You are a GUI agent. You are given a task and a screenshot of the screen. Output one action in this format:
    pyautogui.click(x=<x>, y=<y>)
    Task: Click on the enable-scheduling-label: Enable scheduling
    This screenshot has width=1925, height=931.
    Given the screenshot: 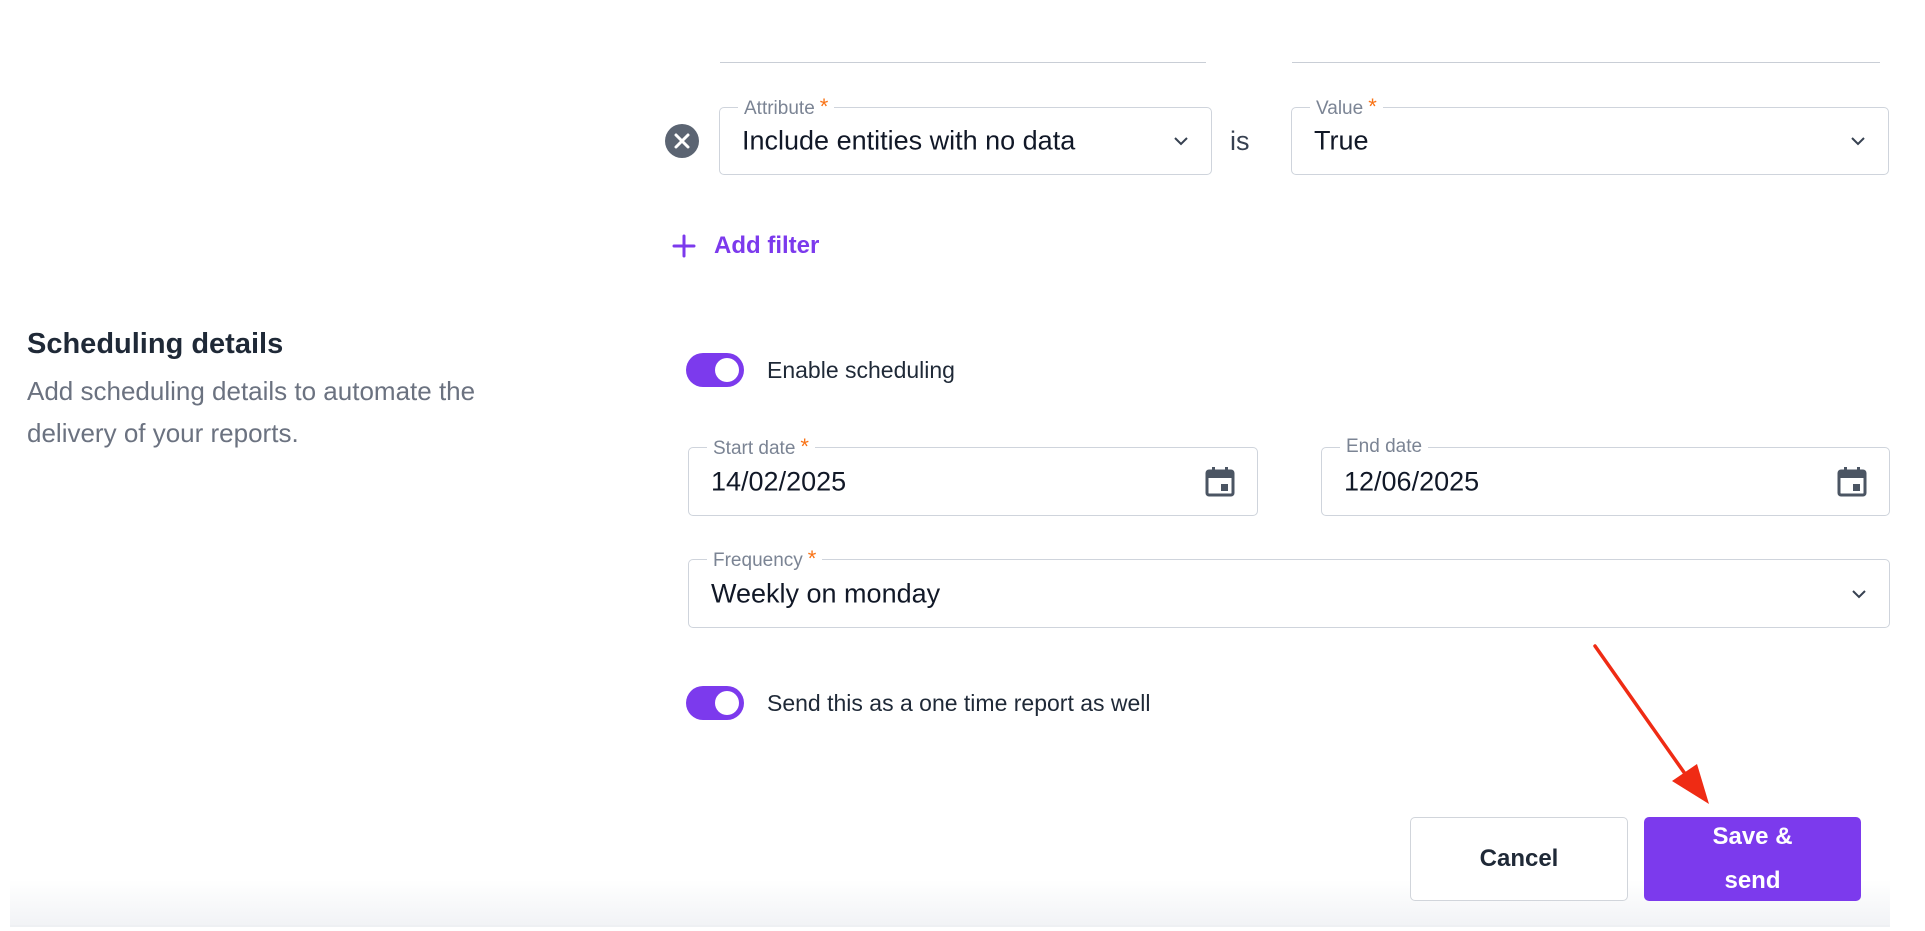 What is the action you would take?
    pyautogui.click(x=861, y=369)
    